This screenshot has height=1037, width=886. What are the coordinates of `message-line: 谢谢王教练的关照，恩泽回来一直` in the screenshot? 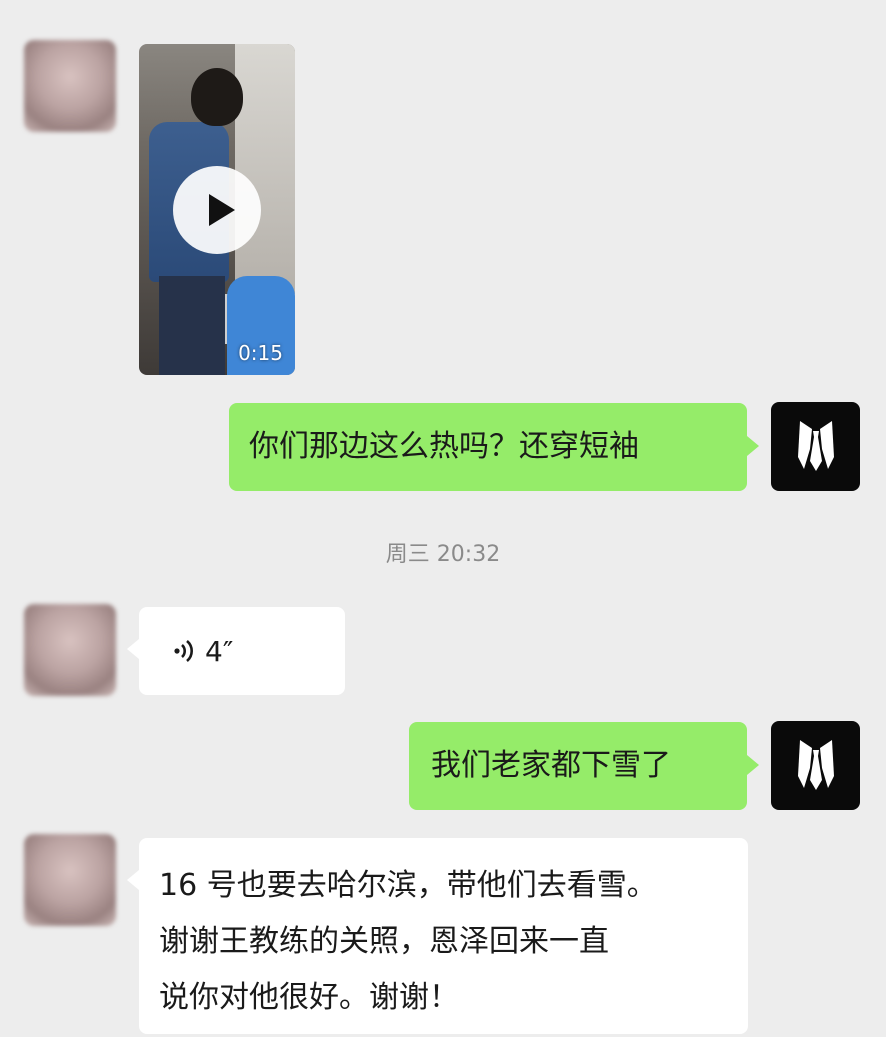 It's located at (384, 941).